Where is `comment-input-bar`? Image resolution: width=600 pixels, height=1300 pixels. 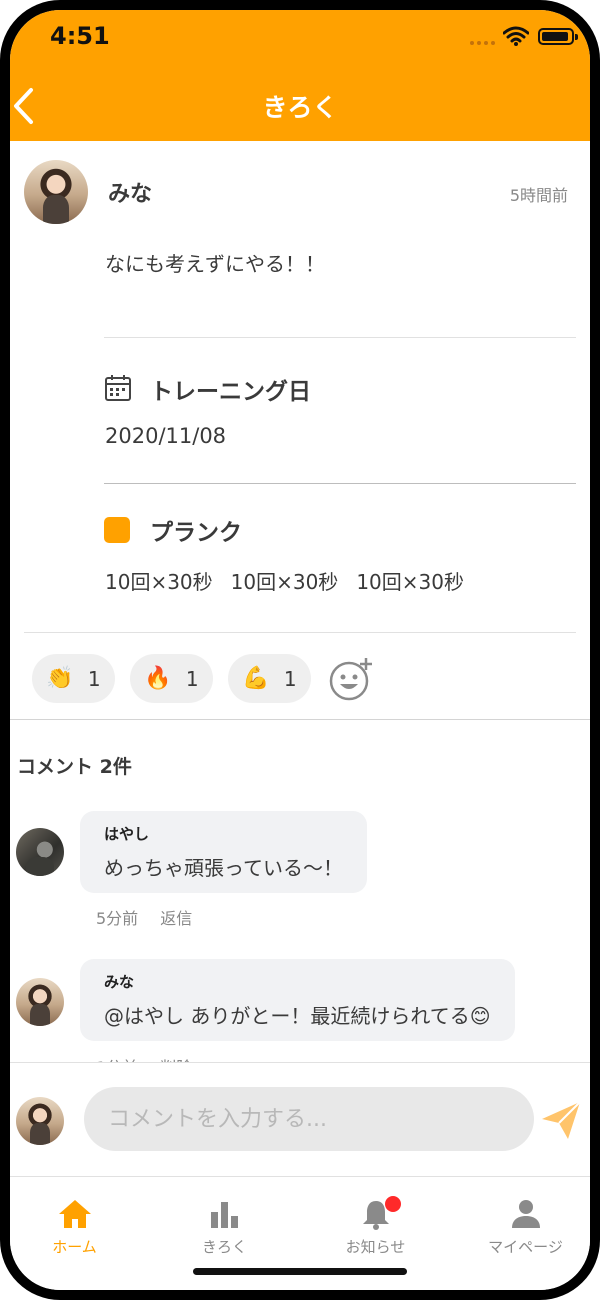
comment-input-bar is located at coordinates (300, 1119).